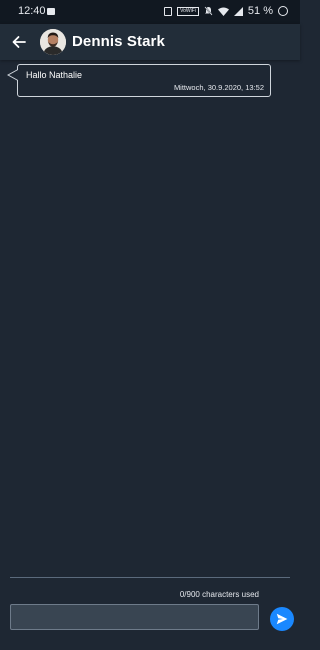 The width and height of the screenshot is (320, 650). What do you see at coordinates (283, 11) in the screenshot?
I see `battery-icon` at bounding box center [283, 11].